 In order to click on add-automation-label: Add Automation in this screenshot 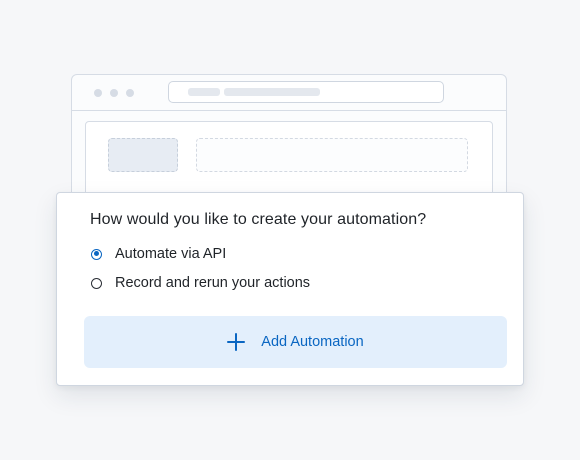, I will do `click(312, 342)`.